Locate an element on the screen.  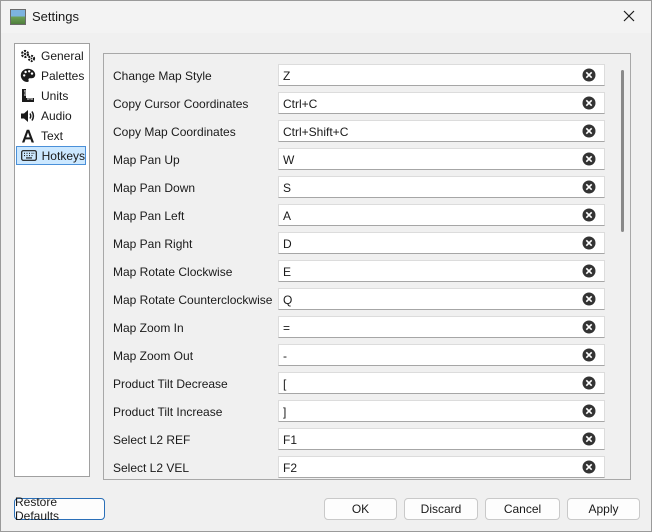
hotkey-value: F2 is located at coordinates (290, 468).